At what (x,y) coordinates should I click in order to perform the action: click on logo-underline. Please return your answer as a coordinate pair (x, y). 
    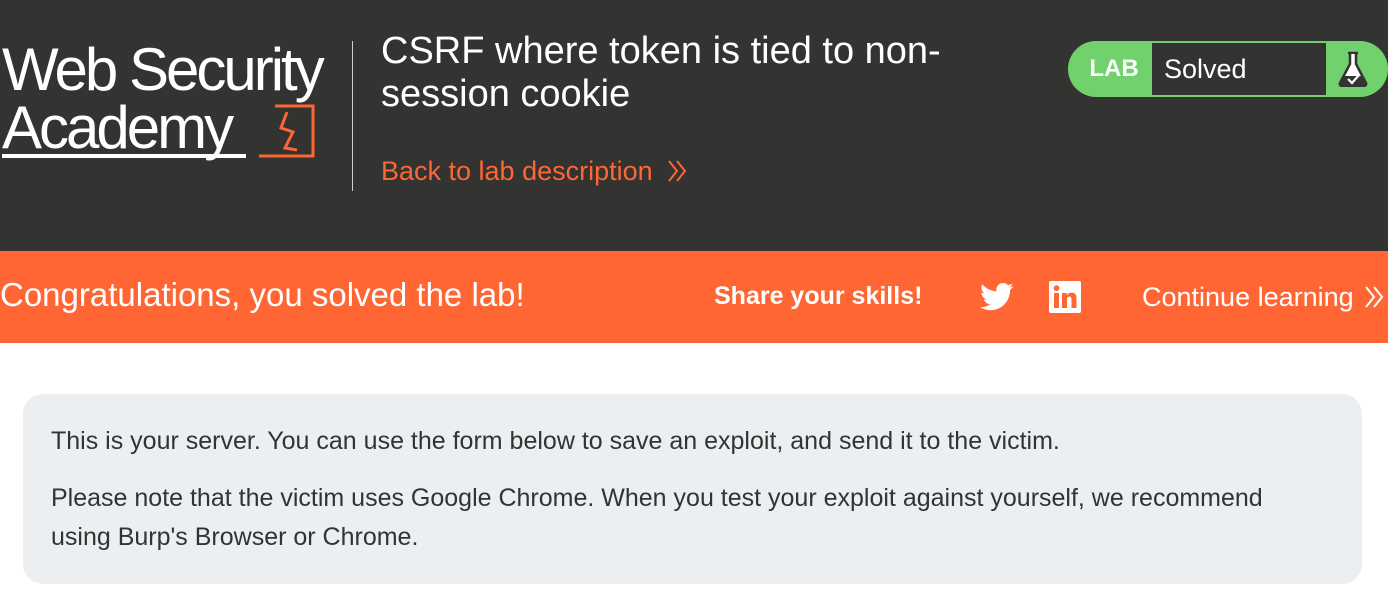
    Looking at the image, I should click on (124, 156).